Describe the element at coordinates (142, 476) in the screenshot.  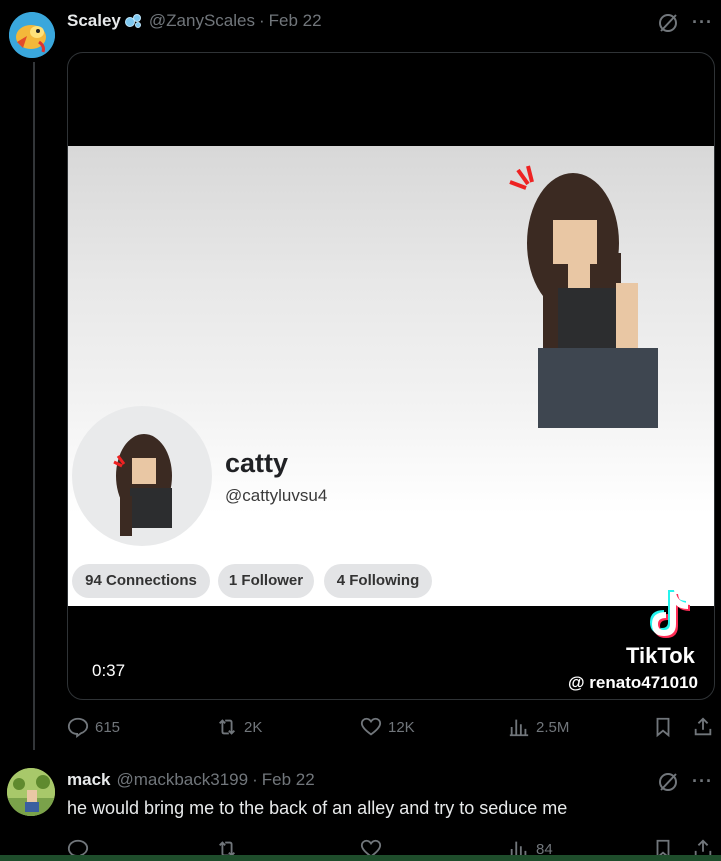
I see `profile-avatar-circle` at that location.